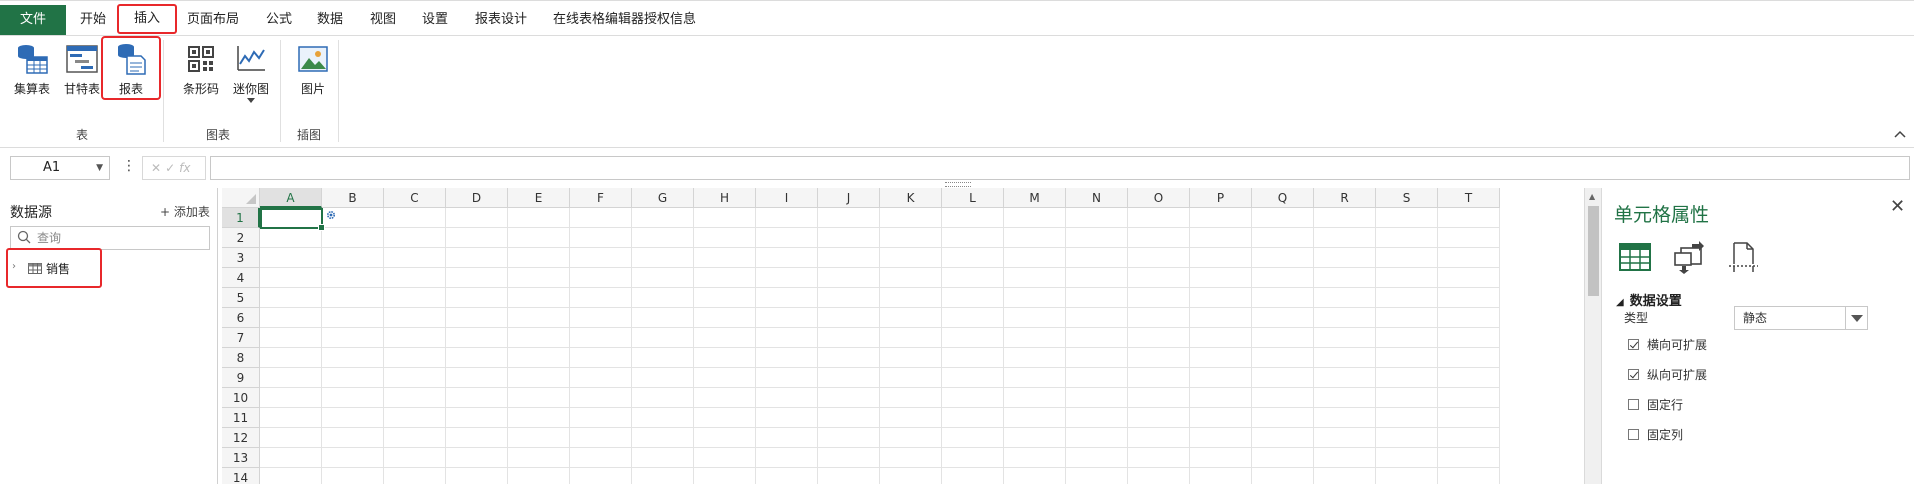  I want to click on column-header-g: G, so click(663, 198).